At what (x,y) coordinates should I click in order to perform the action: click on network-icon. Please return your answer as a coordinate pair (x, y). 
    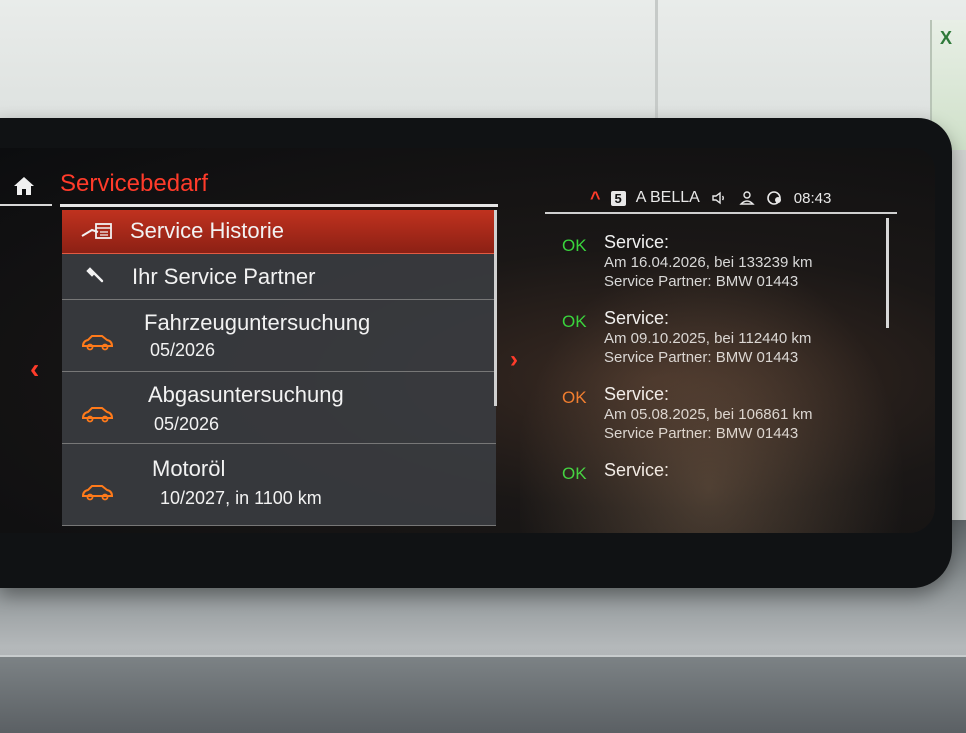
    Looking at the image, I should click on (775, 198).